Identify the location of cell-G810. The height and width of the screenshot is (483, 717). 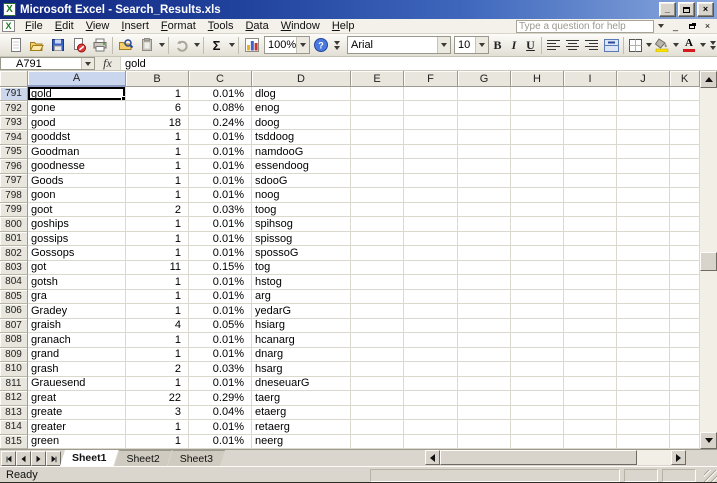
(484, 369).